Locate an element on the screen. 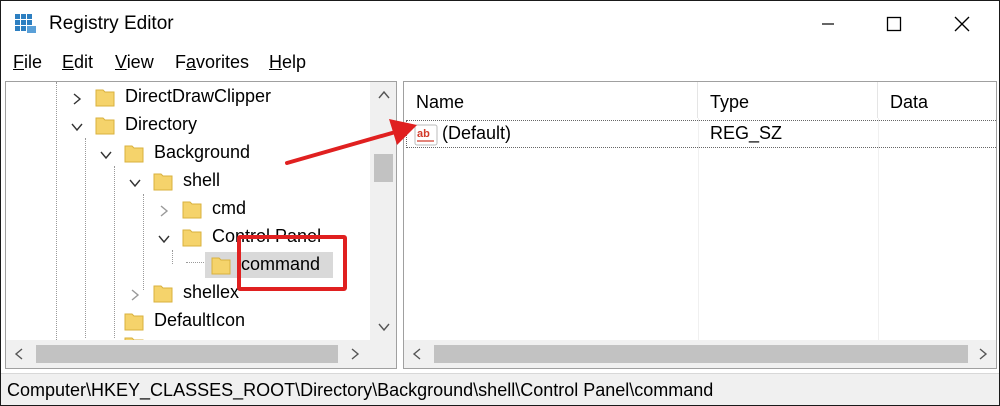  value-type-cell: REG_SZ is located at coordinates (746, 133).